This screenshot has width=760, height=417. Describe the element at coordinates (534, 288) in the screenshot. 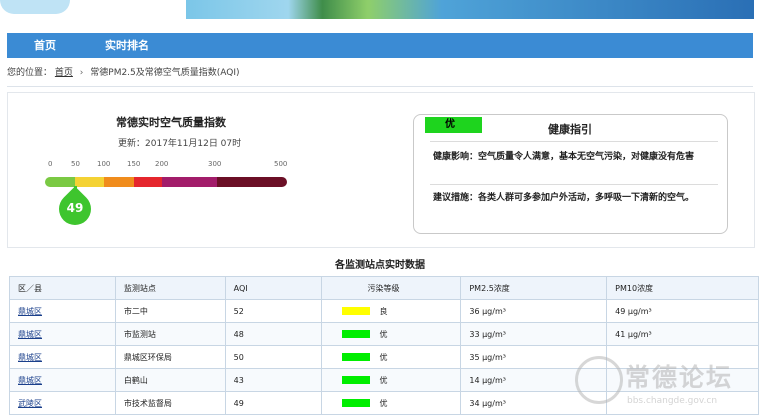

I see `header-pm25: PM2.5浓度` at that location.